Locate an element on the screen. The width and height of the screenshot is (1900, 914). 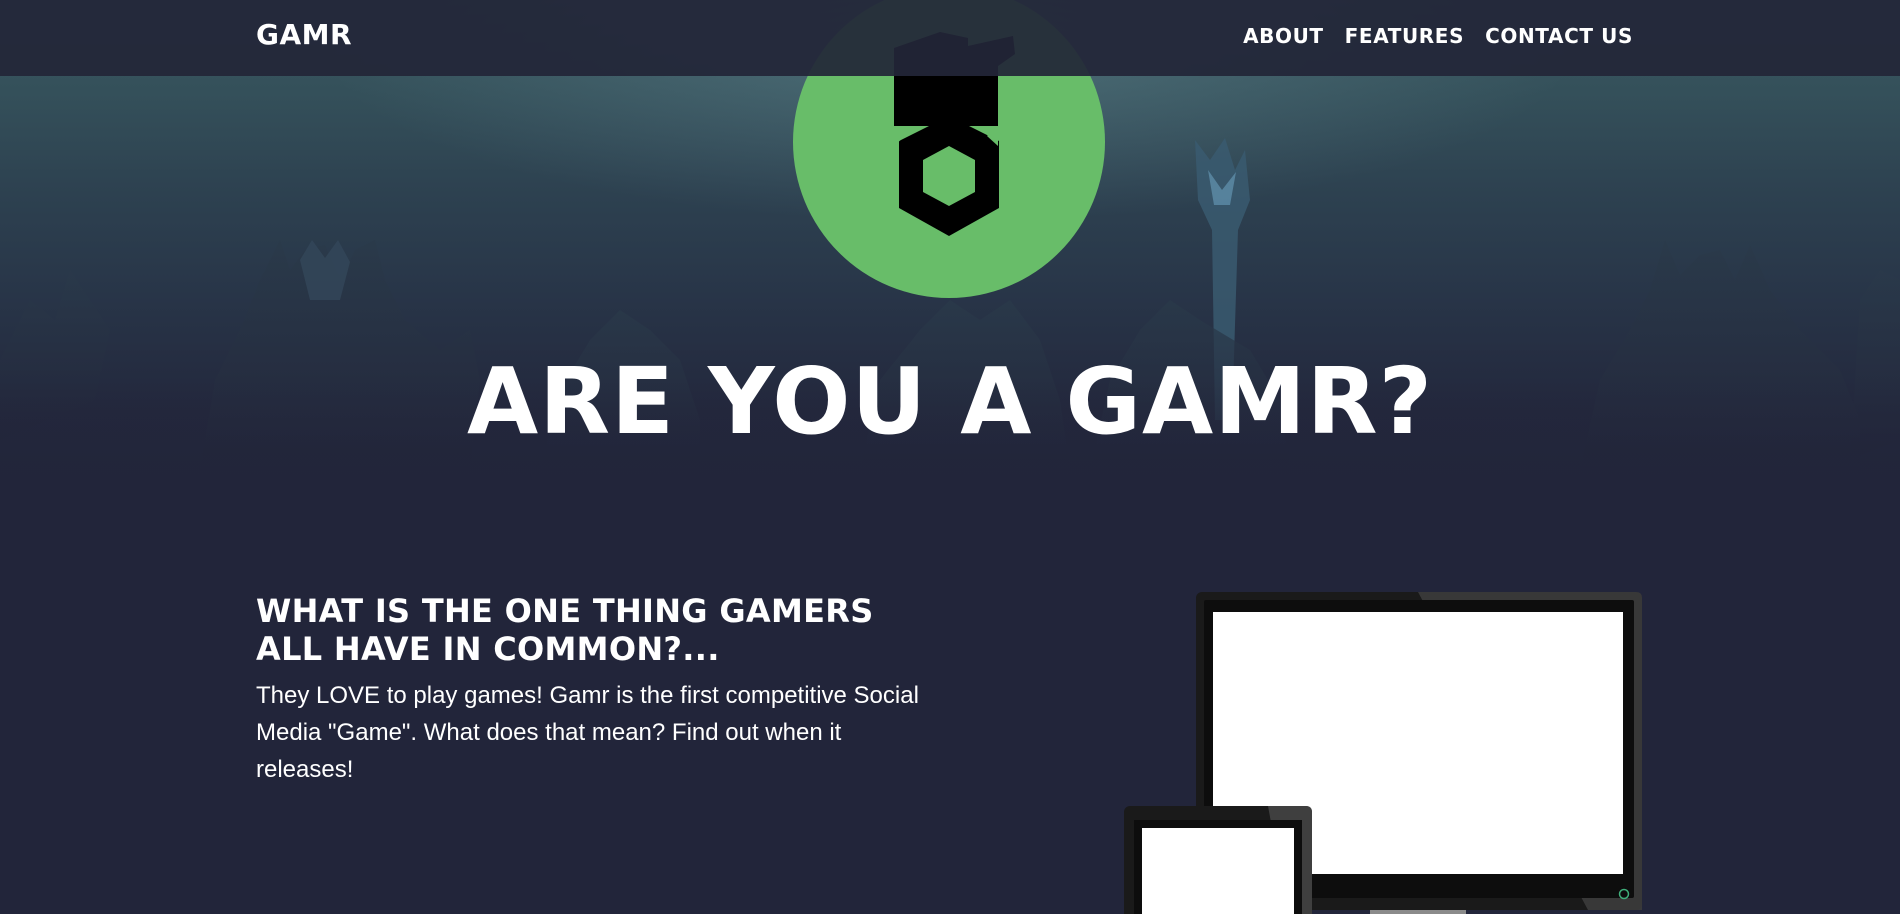
brand-logo-link: GAMR is located at coordinates (304, 34).